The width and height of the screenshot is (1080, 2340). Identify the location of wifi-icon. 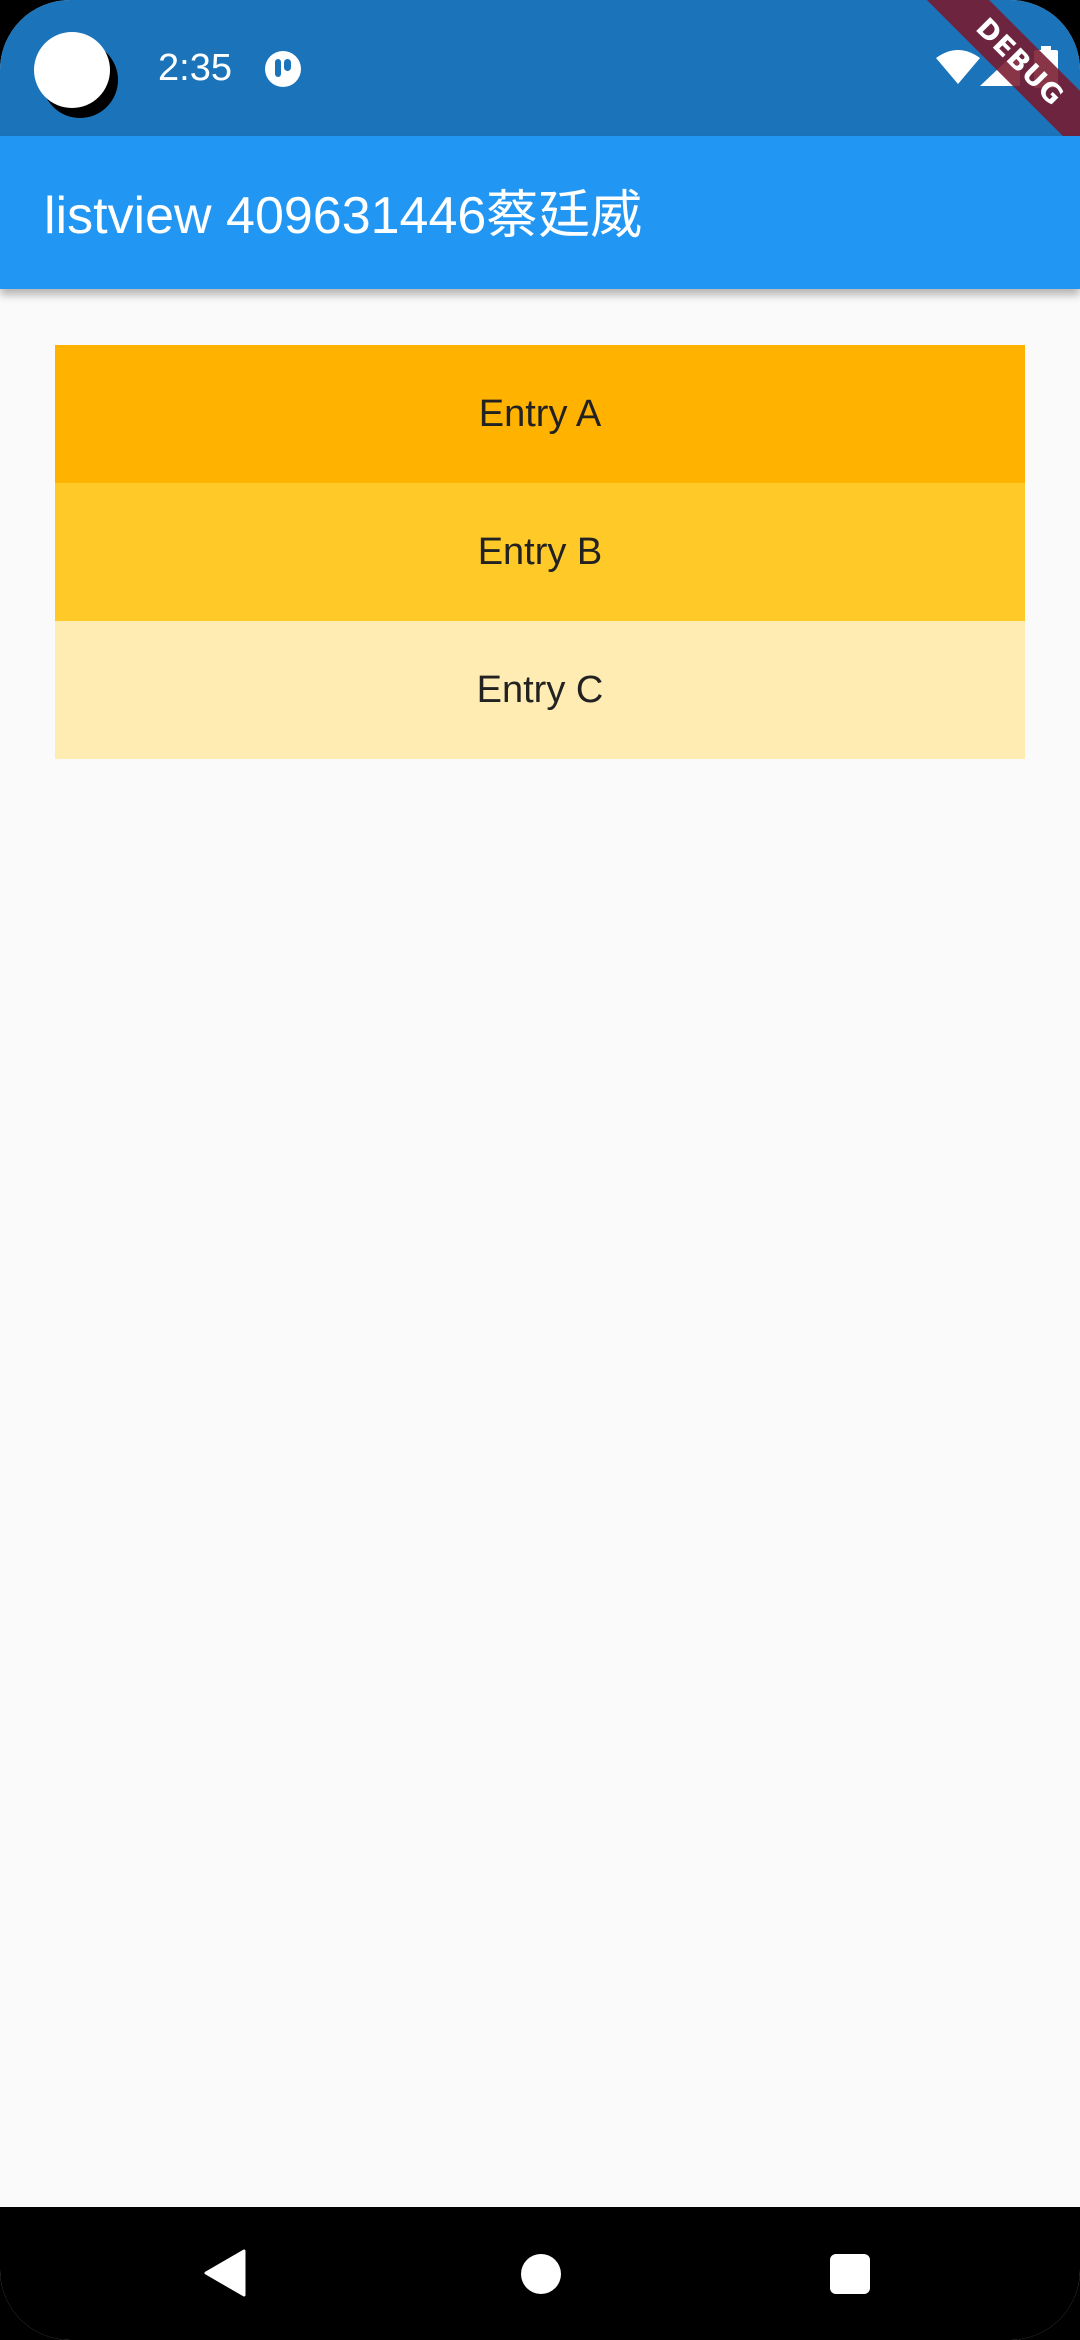
(958, 67).